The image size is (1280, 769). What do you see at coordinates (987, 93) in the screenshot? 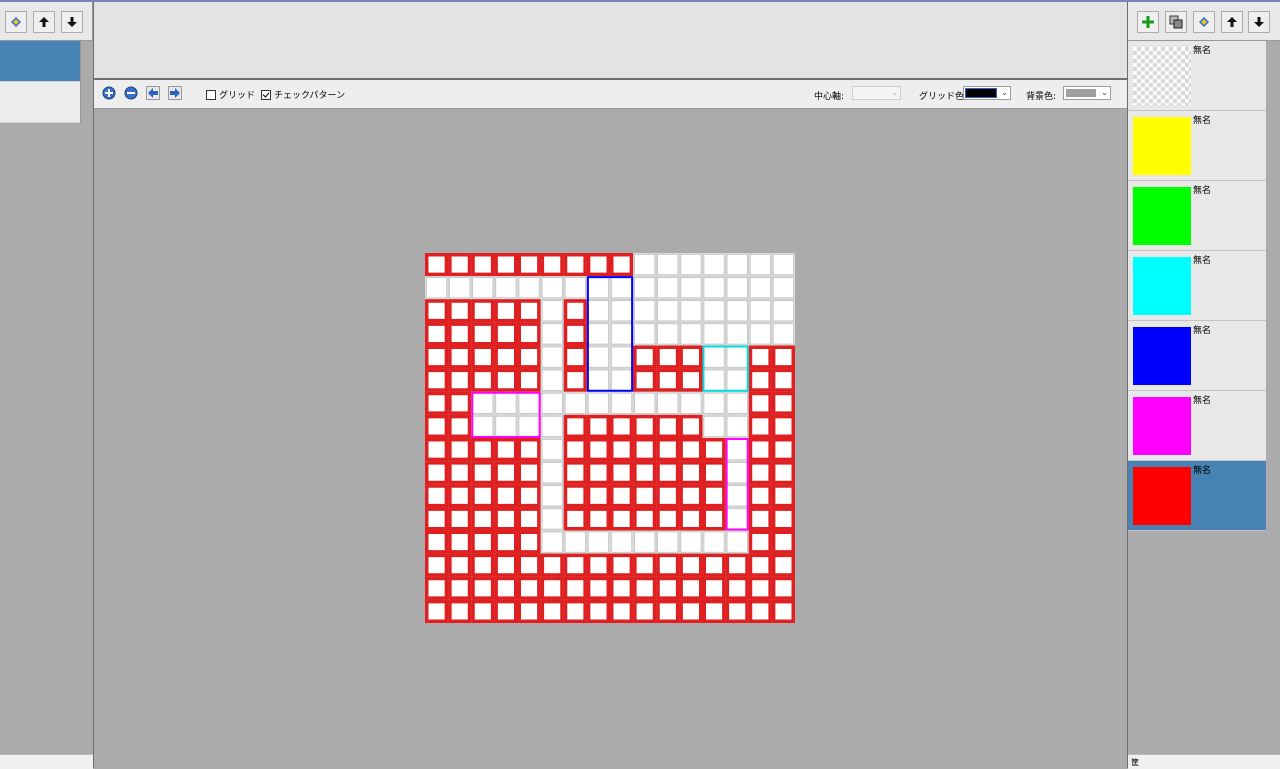
I see `grid-color-select: ⌄` at bounding box center [987, 93].